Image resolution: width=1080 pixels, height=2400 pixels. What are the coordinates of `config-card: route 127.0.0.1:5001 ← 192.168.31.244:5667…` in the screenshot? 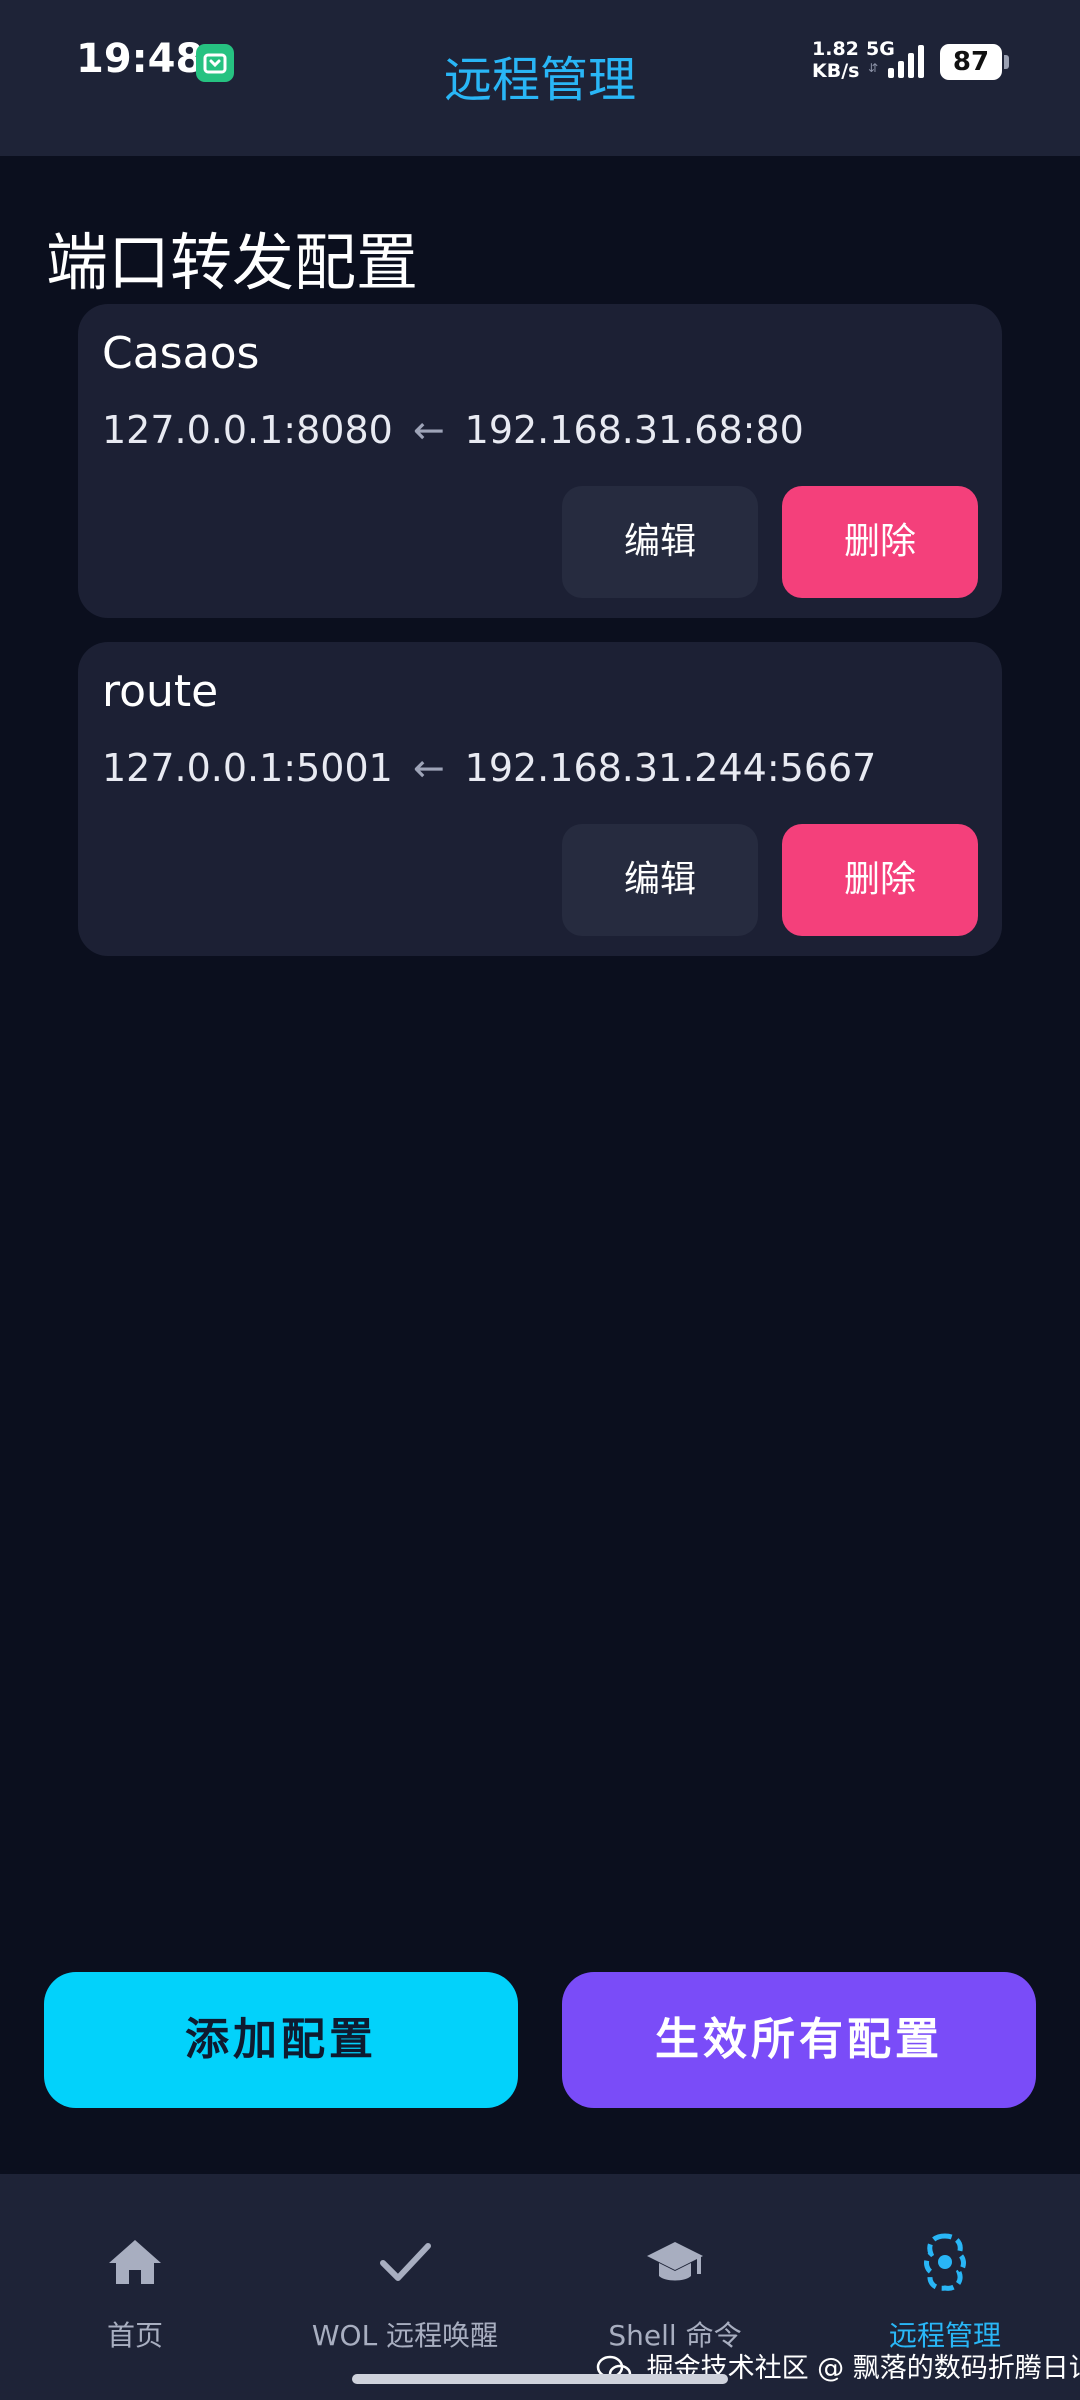 It's located at (540, 799).